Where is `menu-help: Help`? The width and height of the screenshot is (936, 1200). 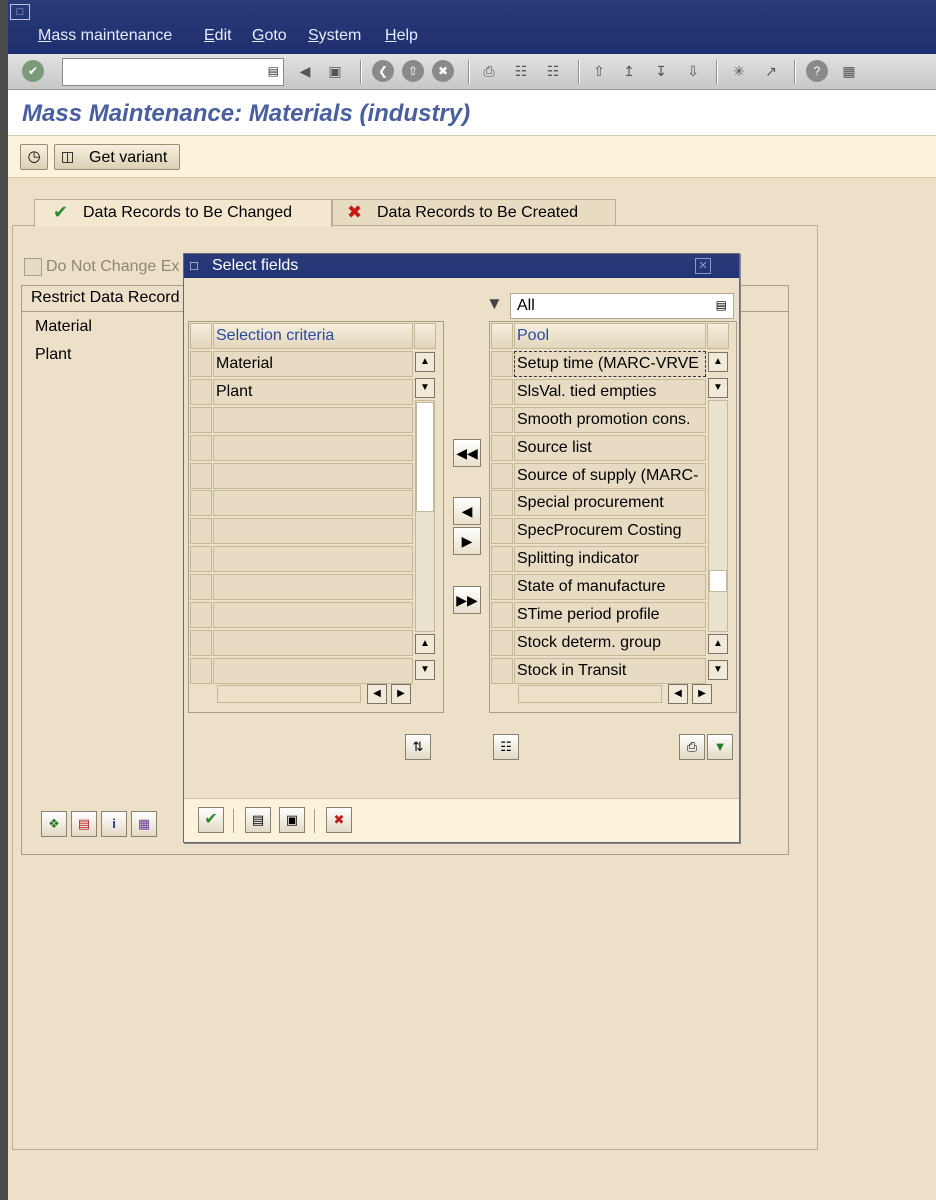 menu-help: Help is located at coordinates (401, 36).